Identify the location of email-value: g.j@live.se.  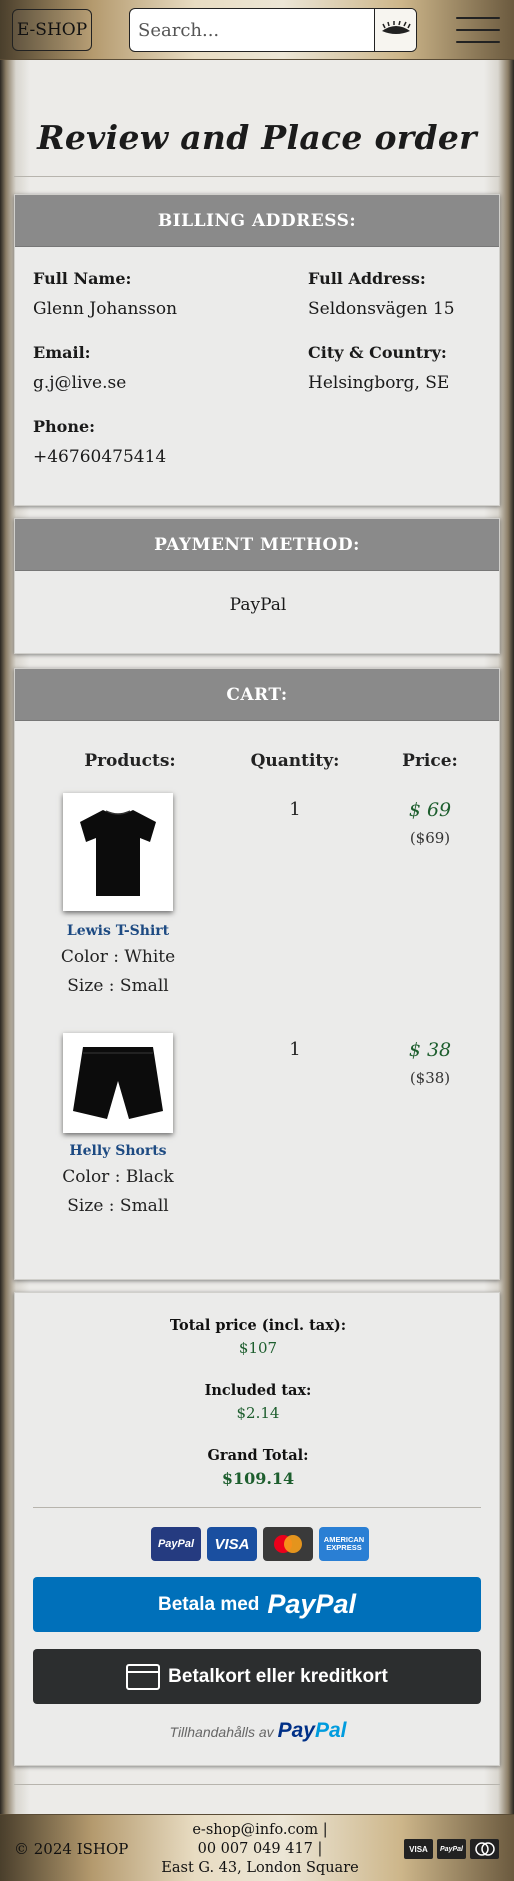
(80, 383).